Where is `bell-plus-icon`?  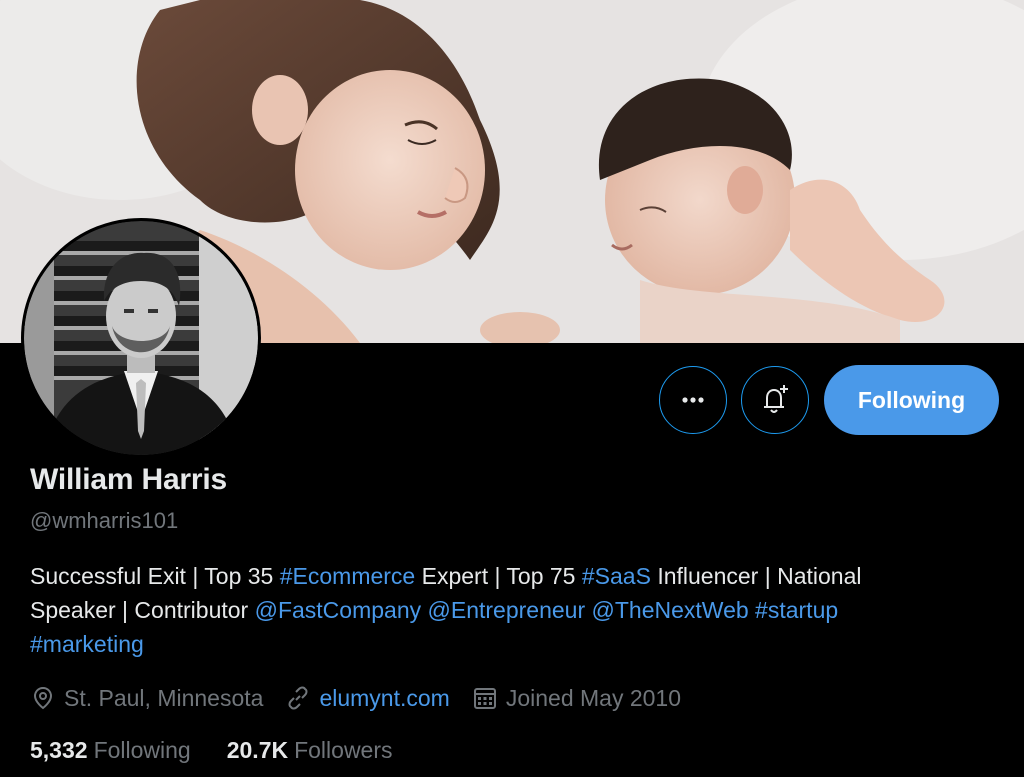
bell-plus-icon is located at coordinates (776, 399).